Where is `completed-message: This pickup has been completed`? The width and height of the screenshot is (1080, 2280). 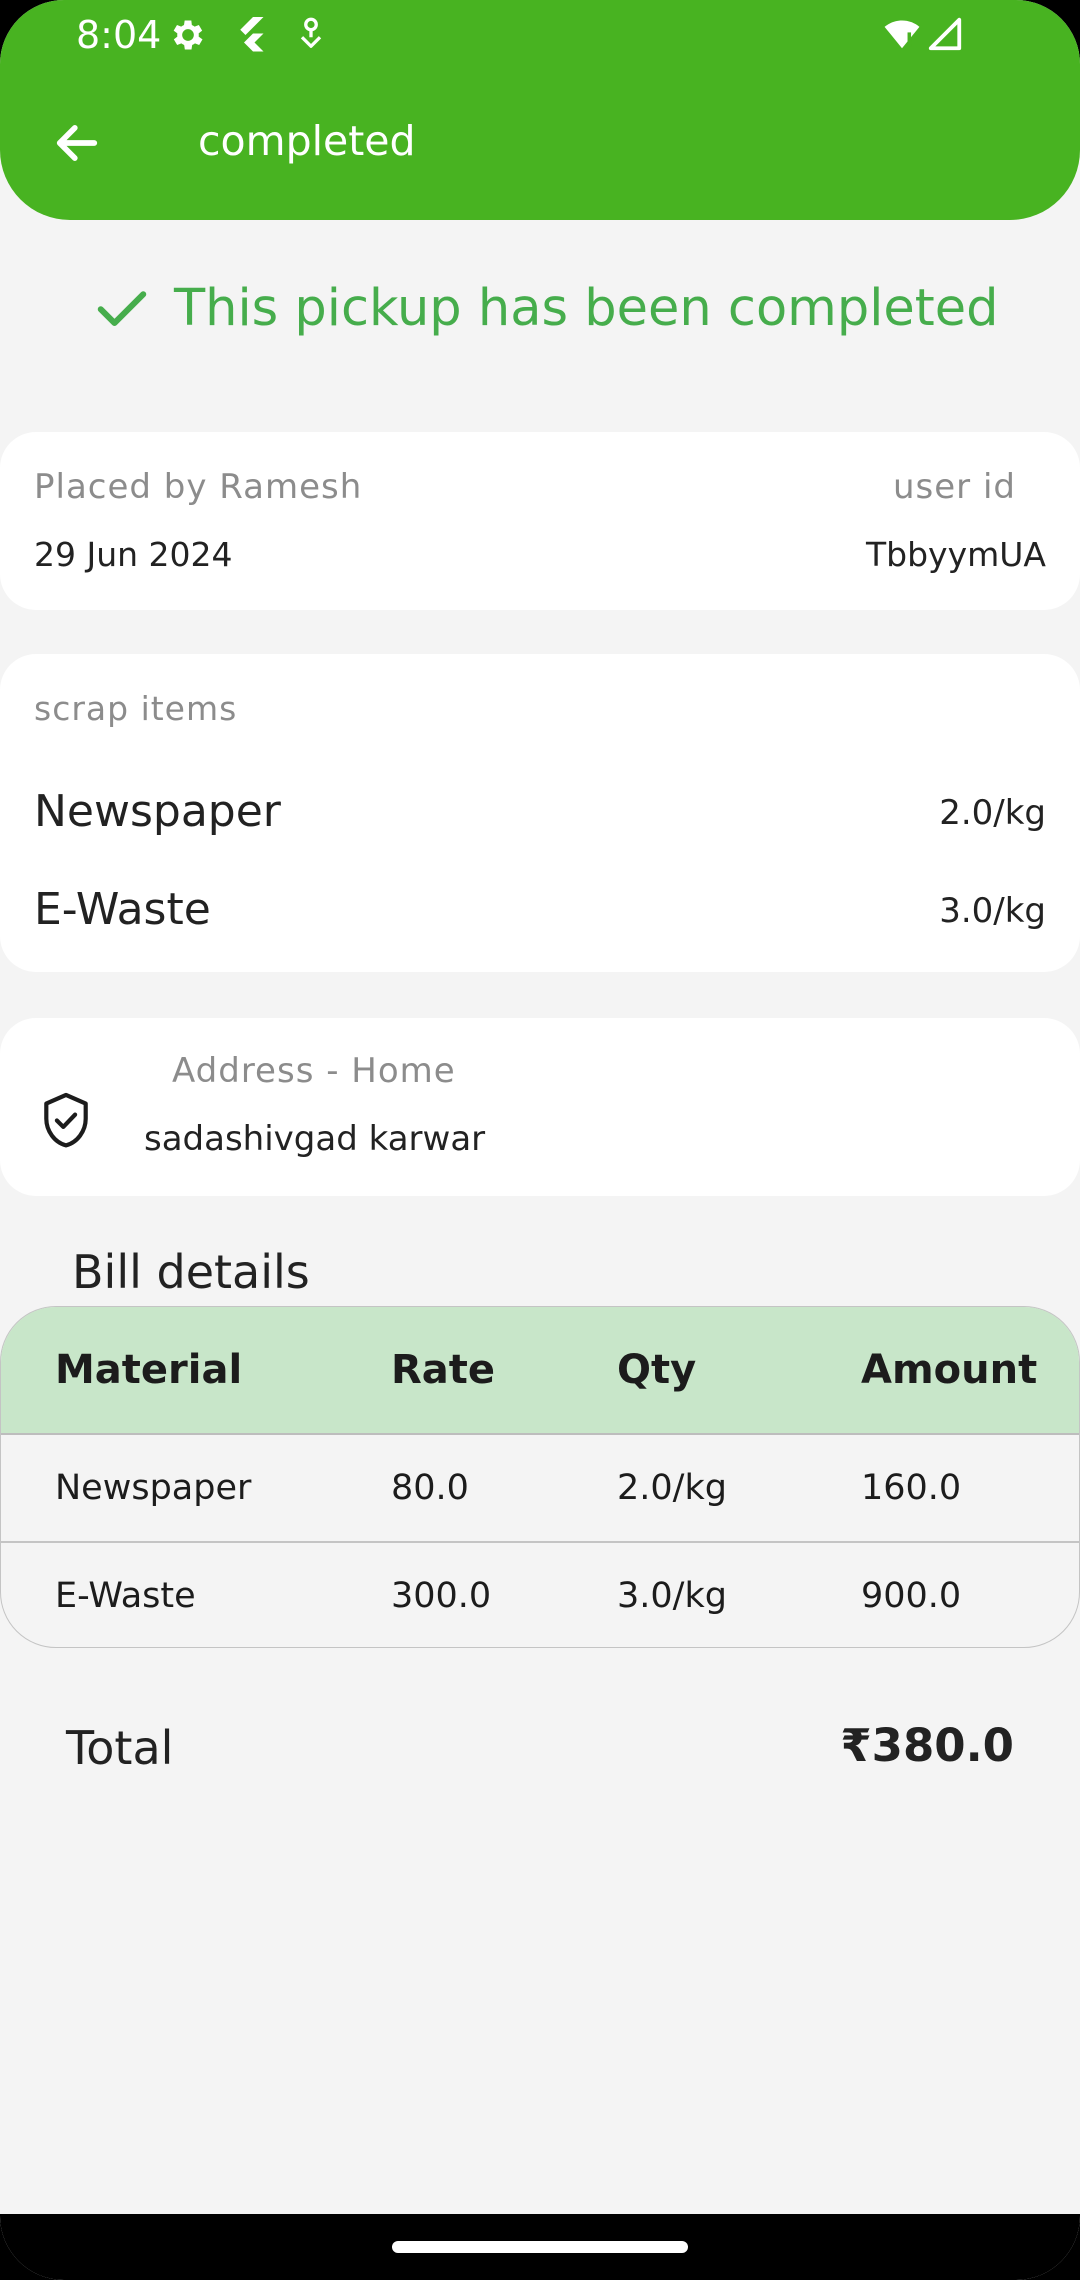 completed-message: This pickup has been completed is located at coordinates (586, 308).